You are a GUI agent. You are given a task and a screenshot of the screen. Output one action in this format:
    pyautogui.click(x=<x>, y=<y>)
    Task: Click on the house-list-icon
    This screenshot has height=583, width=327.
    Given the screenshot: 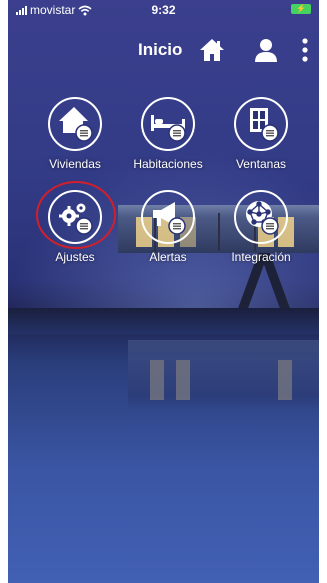 What is the action you would take?
    pyautogui.click(x=76, y=124)
    